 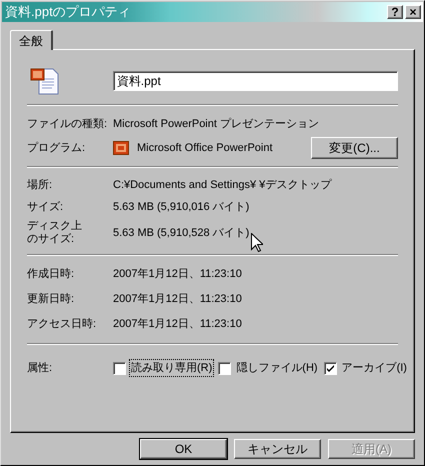 I want to click on field-label: 属性:, so click(x=40, y=368).